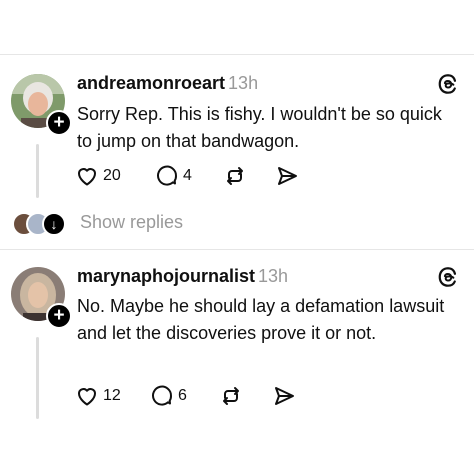 This screenshot has height=474, width=474. What do you see at coordinates (195, 178) in the screenshot?
I see `post-actions: 20 4` at bounding box center [195, 178].